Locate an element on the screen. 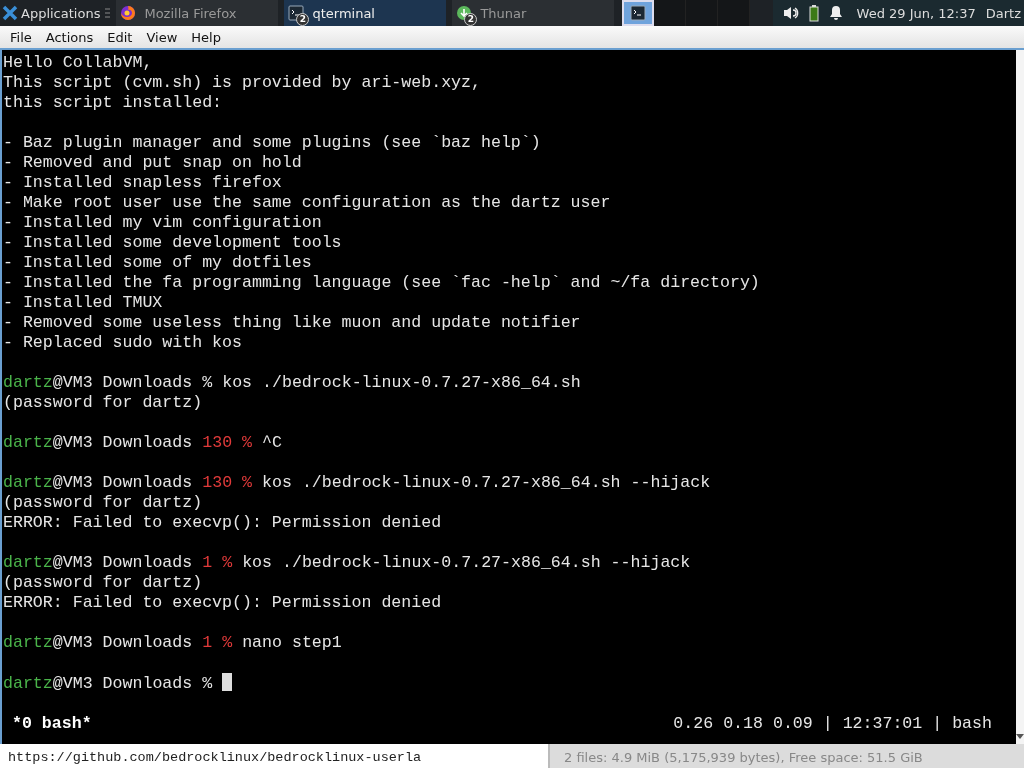  scroll-down-icon is located at coordinates (1020, 737).